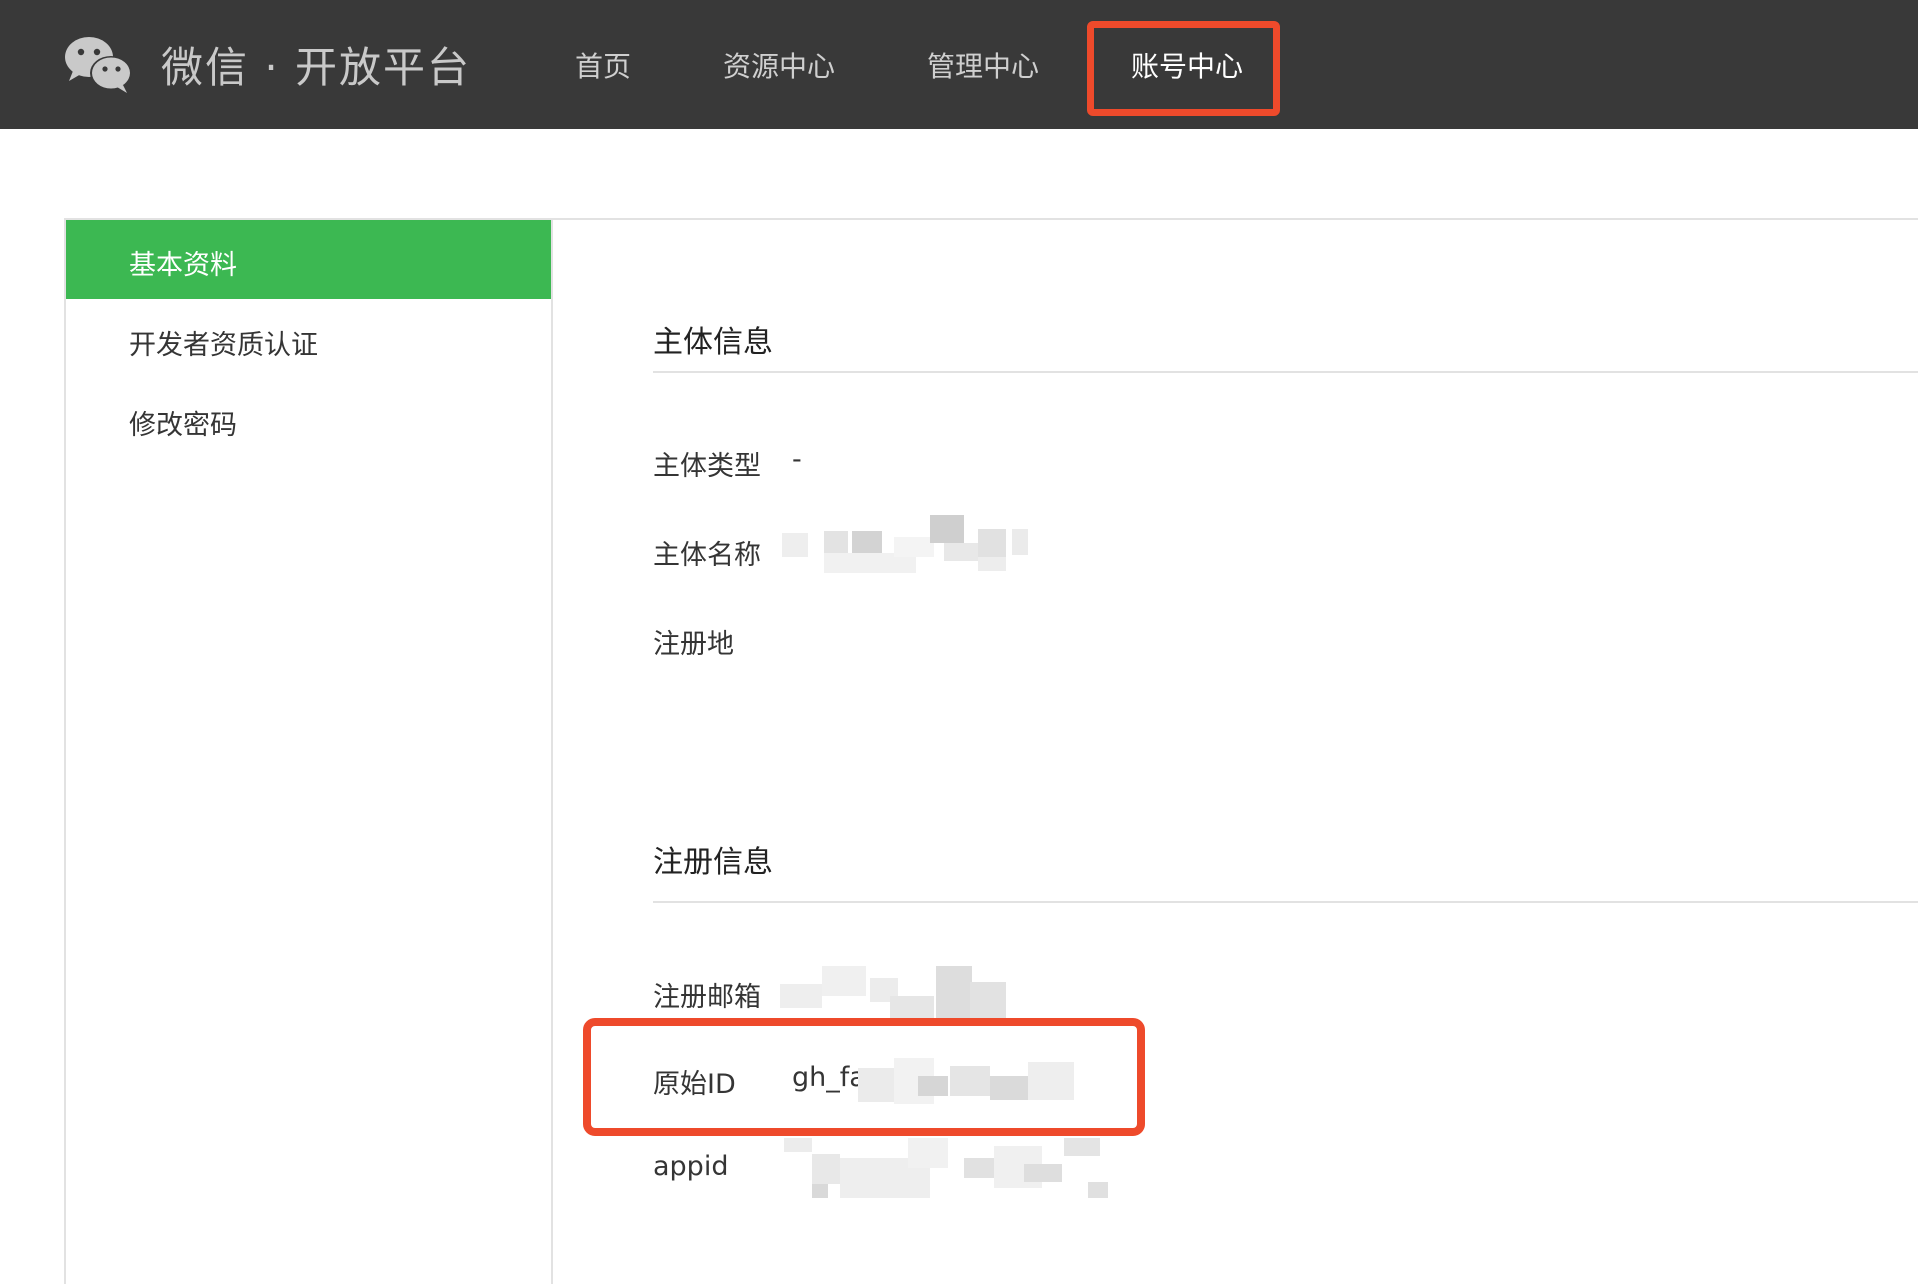  What do you see at coordinates (707, 466) in the screenshot?
I see `field-label-subject-type: 主体类型` at bounding box center [707, 466].